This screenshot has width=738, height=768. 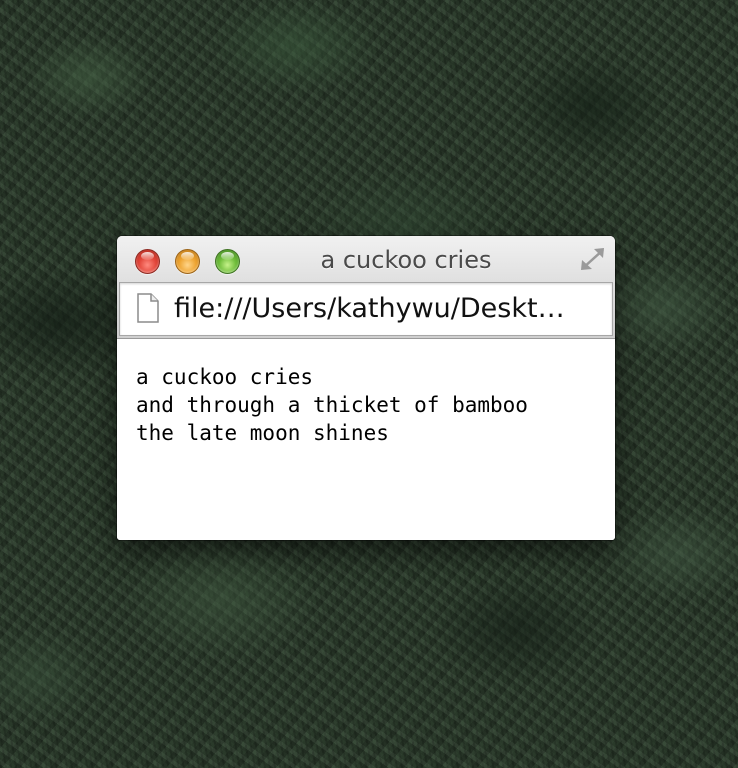 What do you see at coordinates (593, 259) in the screenshot?
I see `fullscreen-arrows-icon` at bounding box center [593, 259].